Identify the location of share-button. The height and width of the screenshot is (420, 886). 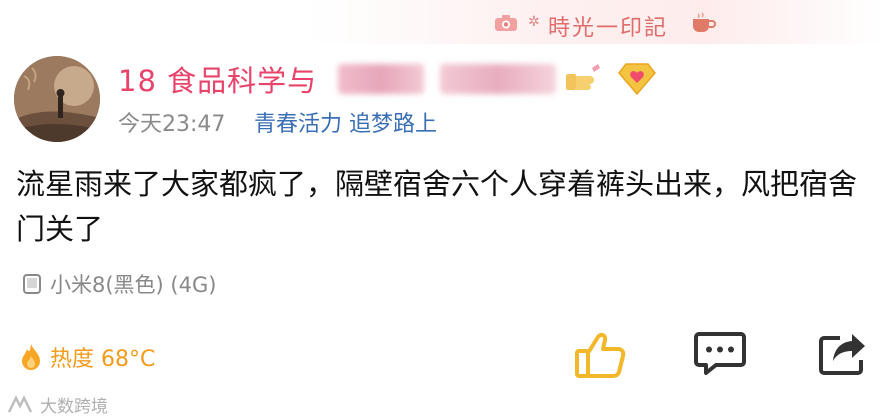
(843, 353).